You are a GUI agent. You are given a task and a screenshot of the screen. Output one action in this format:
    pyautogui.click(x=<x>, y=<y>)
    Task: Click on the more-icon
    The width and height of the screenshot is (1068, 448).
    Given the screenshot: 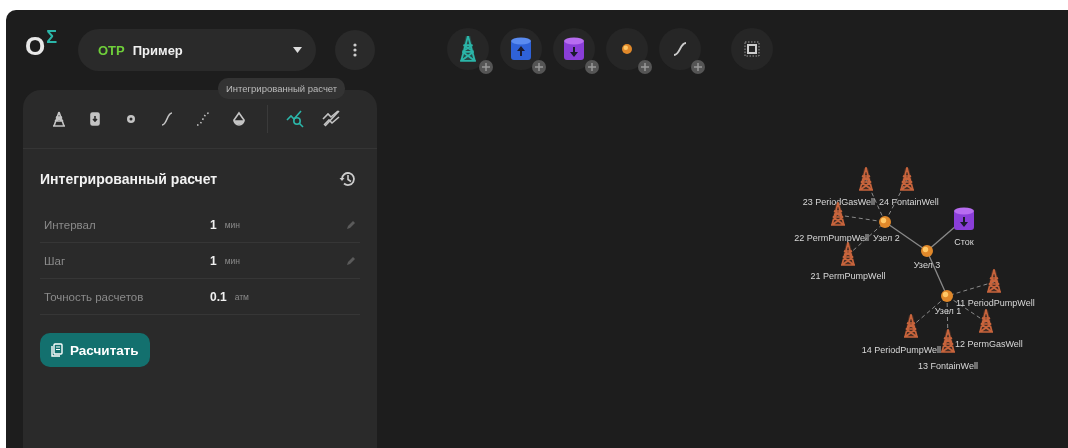 What is the action you would take?
    pyautogui.click(x=355, y=50)
    